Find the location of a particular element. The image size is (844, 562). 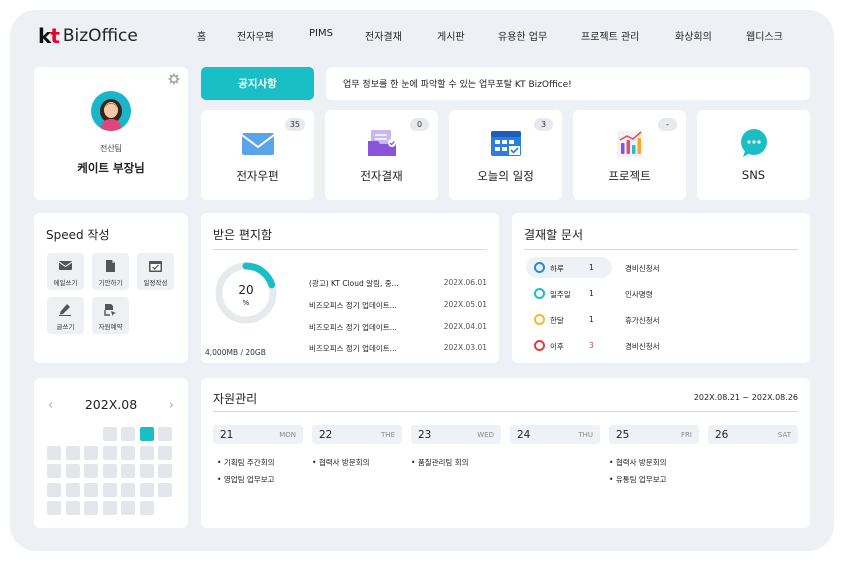

mail-date: 202X.05.01 is located at coordinates (465, 304).